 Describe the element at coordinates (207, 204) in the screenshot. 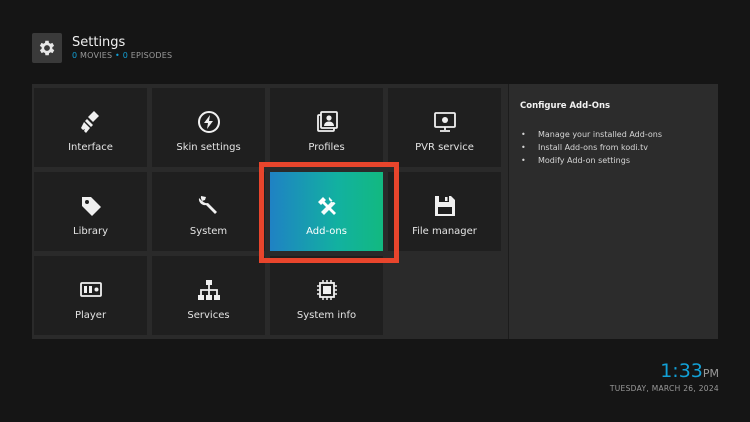

I see `wrench-icon` at that location.